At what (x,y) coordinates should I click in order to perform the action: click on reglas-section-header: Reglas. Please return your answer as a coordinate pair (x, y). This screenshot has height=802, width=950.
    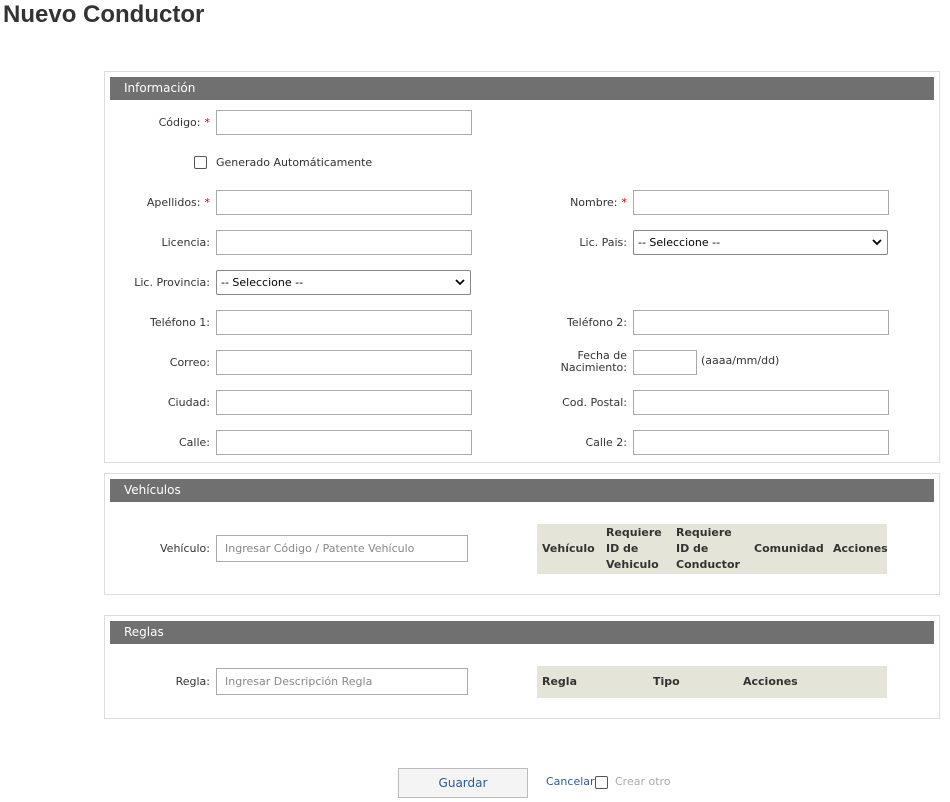
    Looking at the image, I should click on (522, 632).